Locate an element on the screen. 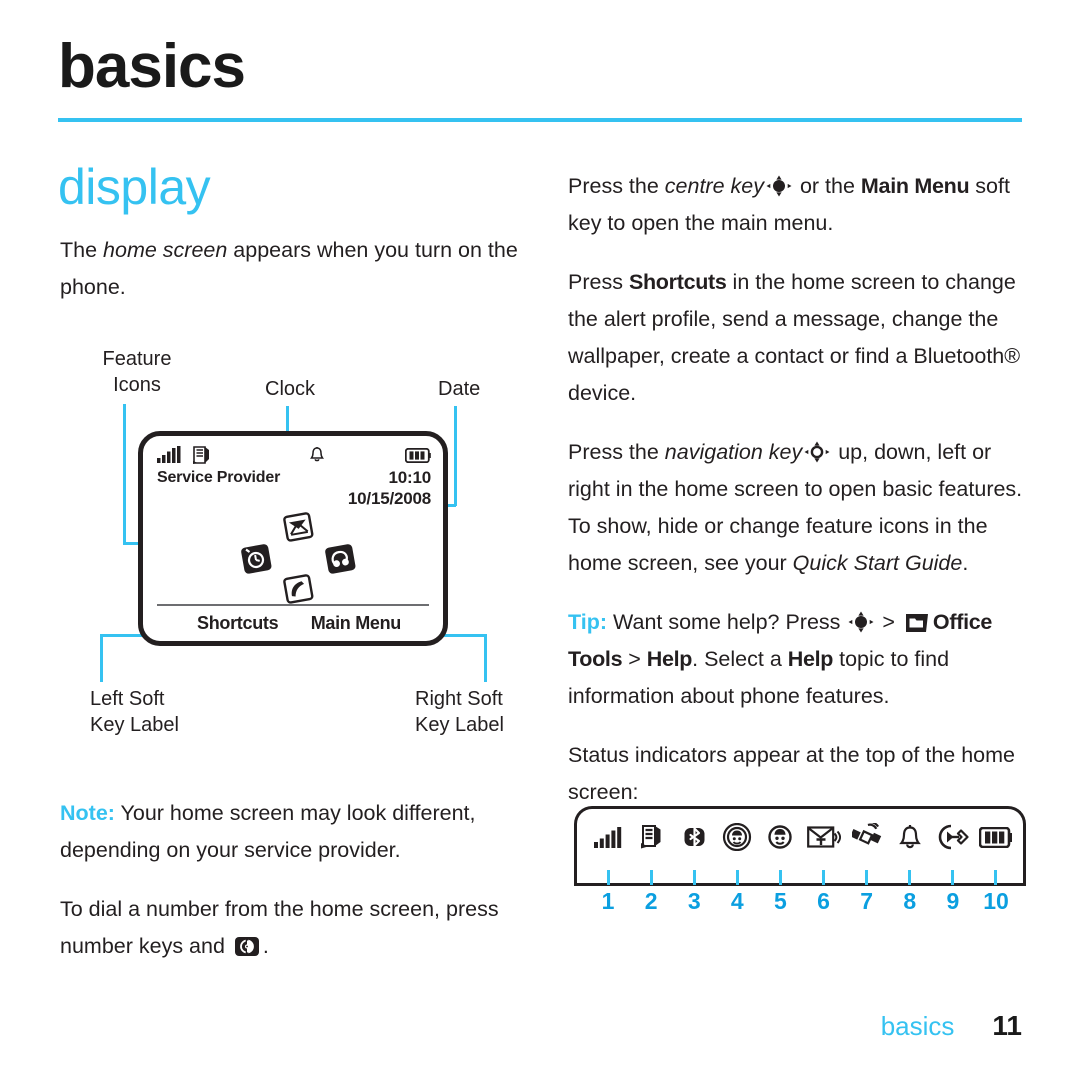  callout-right-soft-key: Right Soft Key Label is located at coordinates (459, 712).